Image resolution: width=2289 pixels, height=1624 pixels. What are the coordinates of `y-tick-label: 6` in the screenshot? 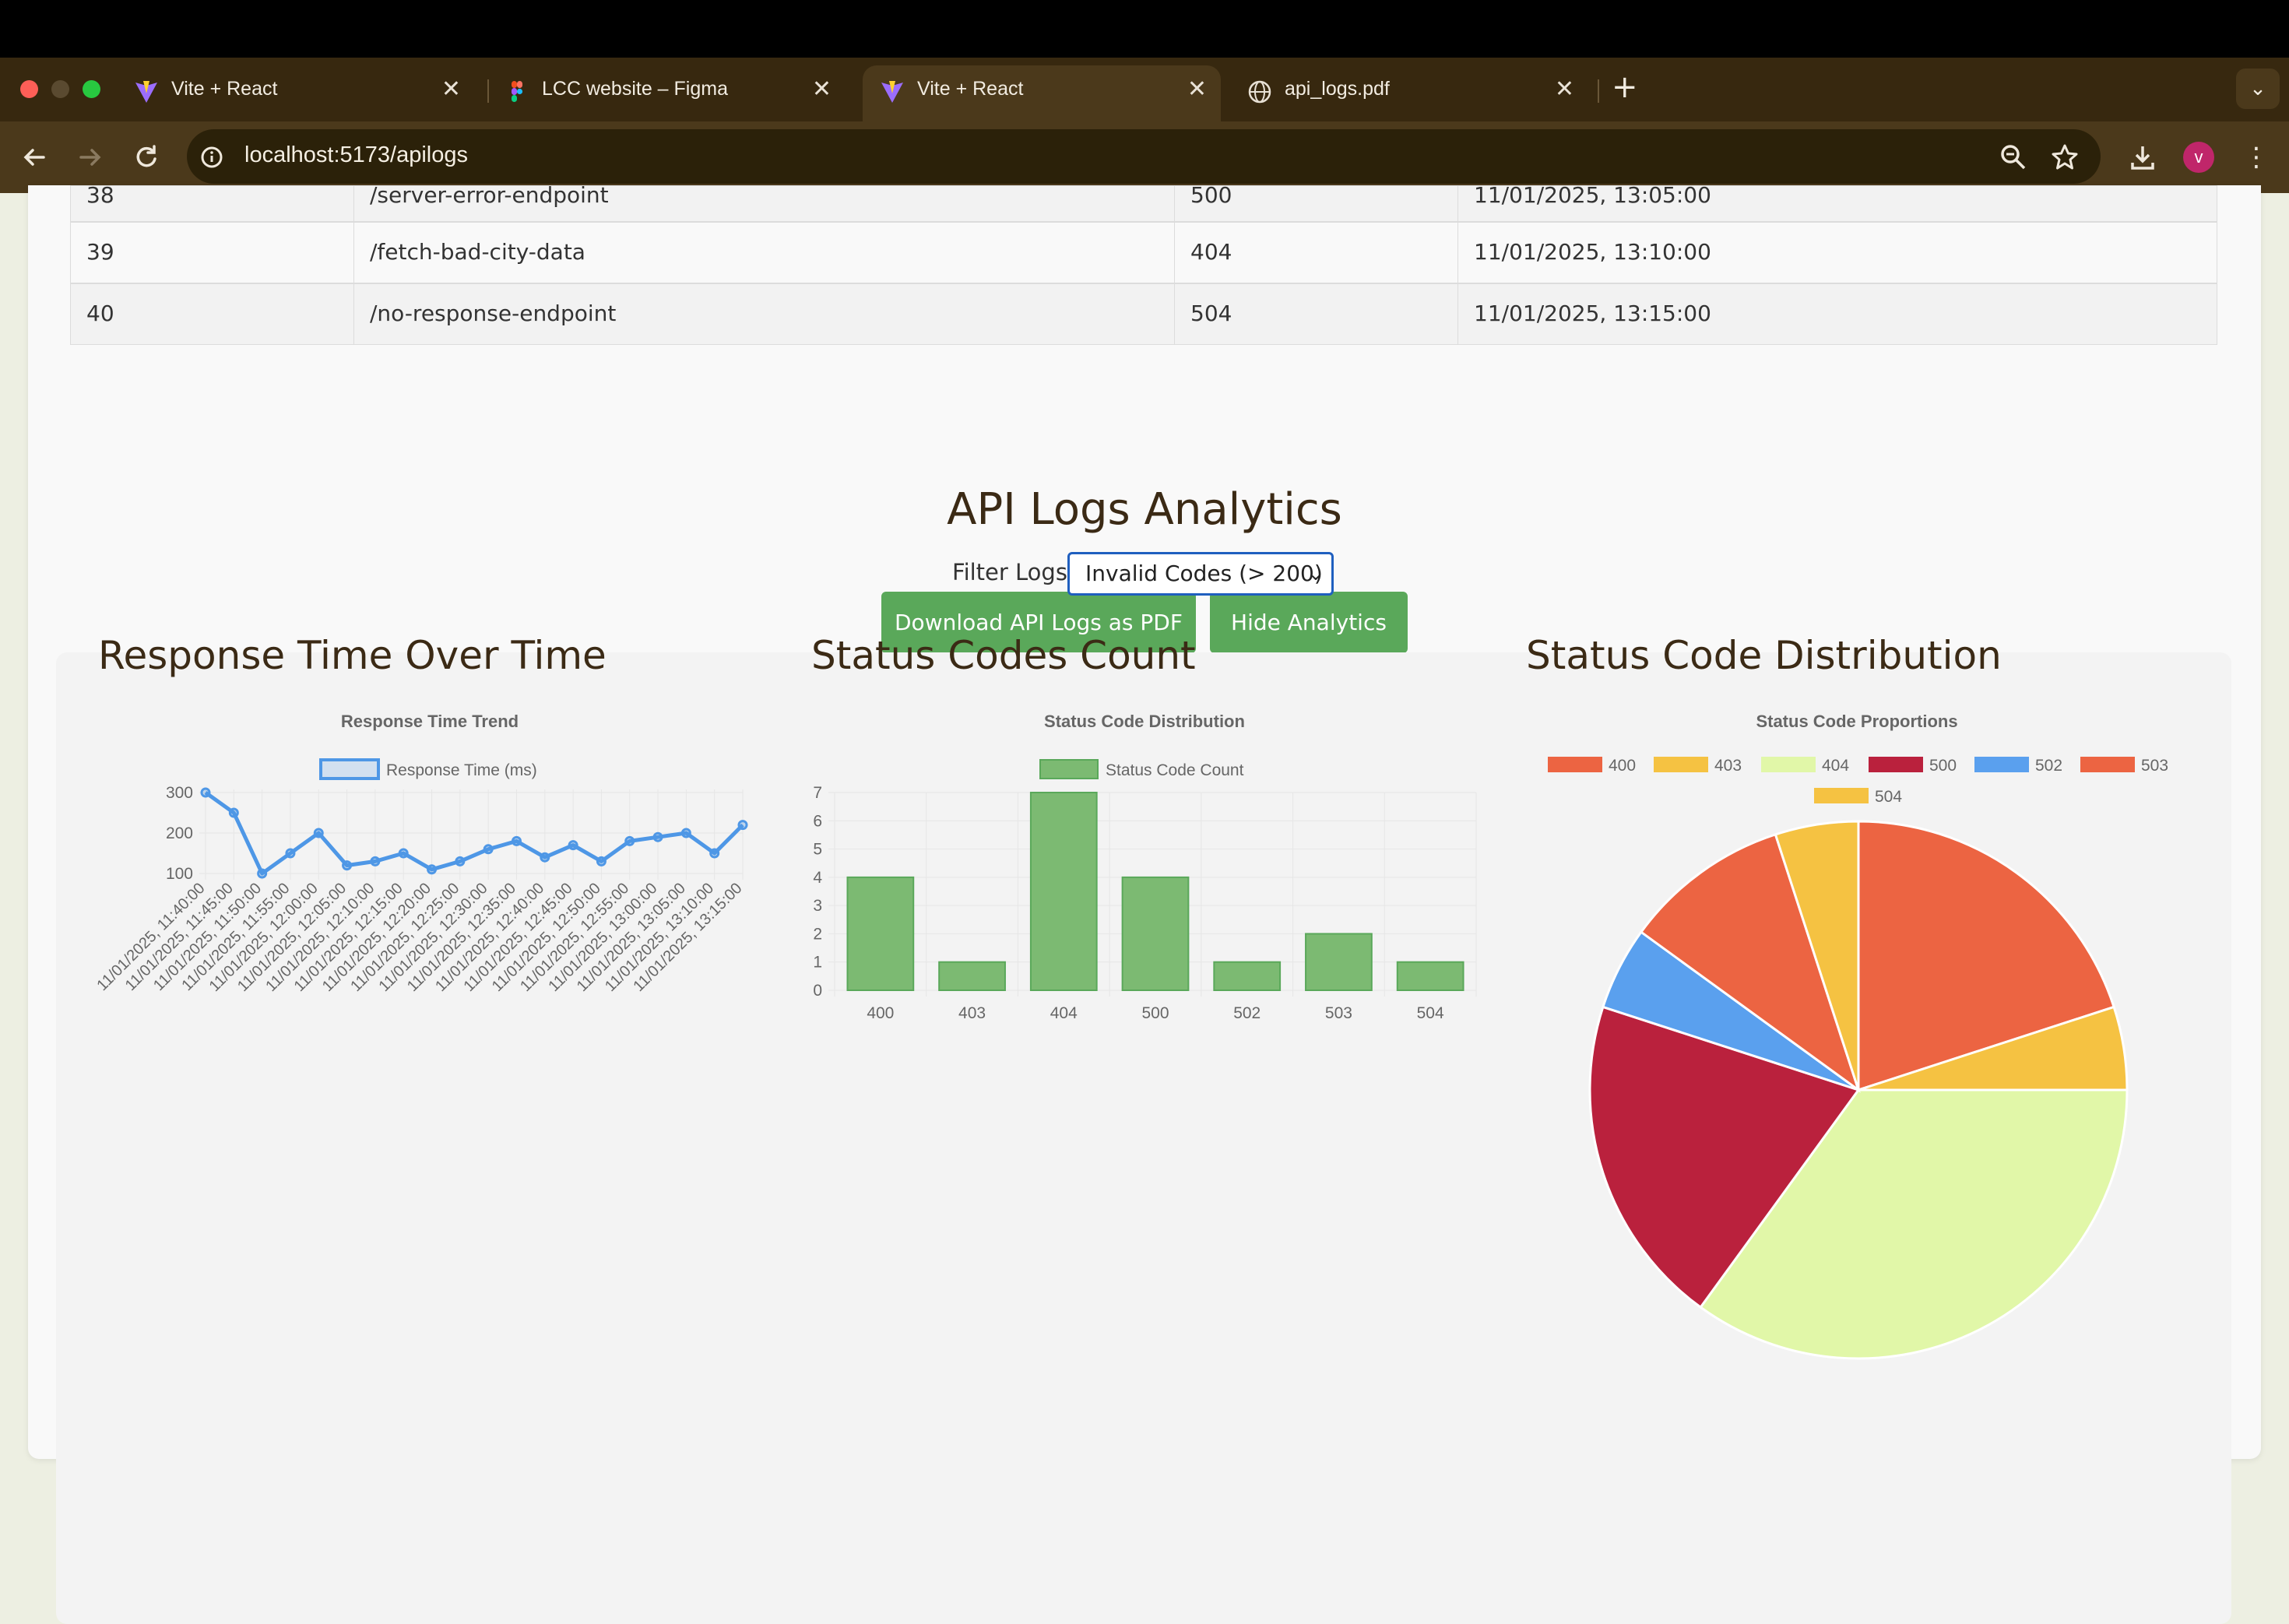 It's located at (817, 821).